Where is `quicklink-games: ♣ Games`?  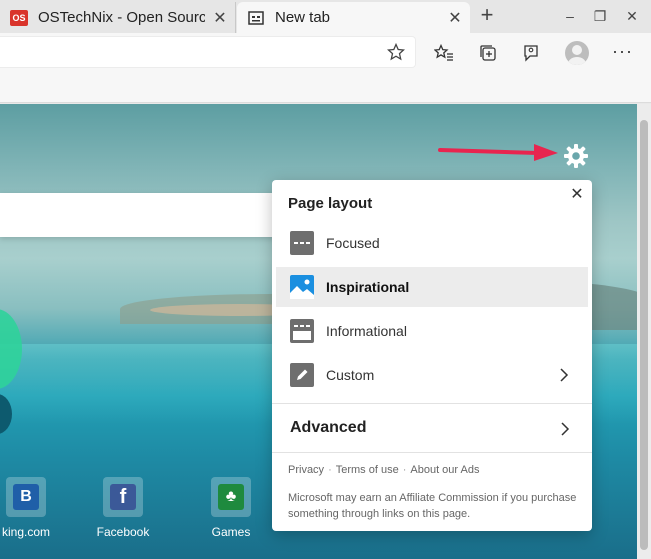
quicklink-games: ♣ Games is located at coordinates (231, 508).